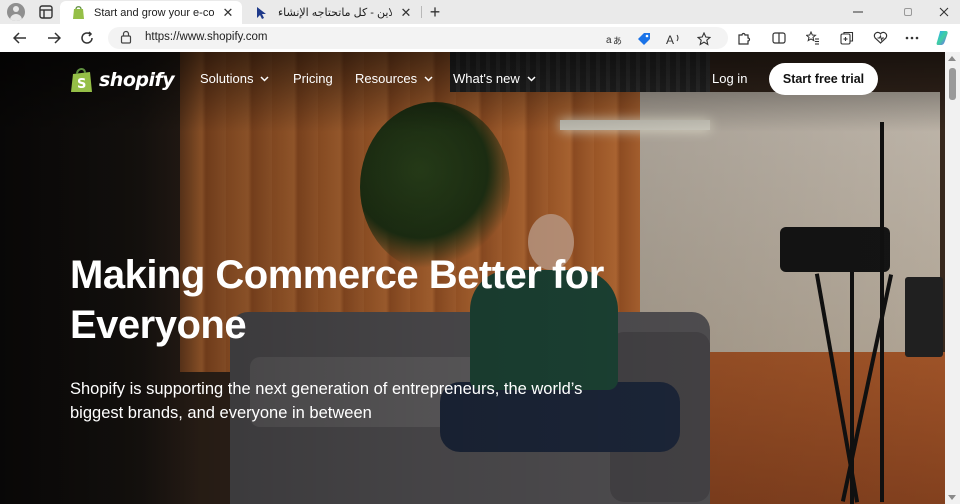  What do you see at coordinates (617, 41) in the screenshot?
I see `svg-text: あ` at bounding box center [617, 41].